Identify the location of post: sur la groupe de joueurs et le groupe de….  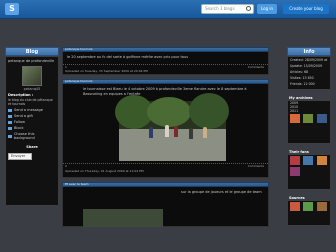
(165, 207).